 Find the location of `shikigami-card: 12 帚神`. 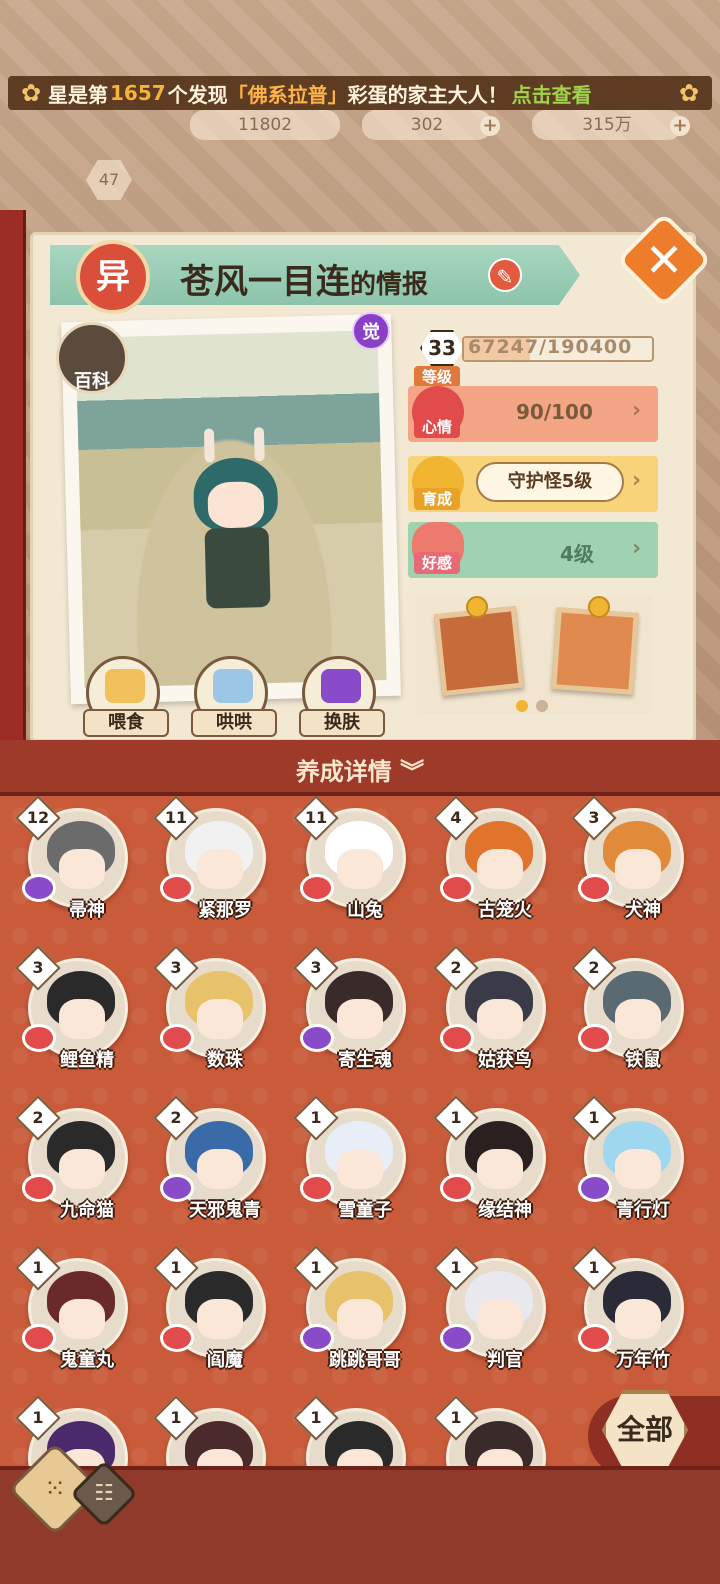

shikigami-card: 12 帚神 is located at coordinates (74, 858).